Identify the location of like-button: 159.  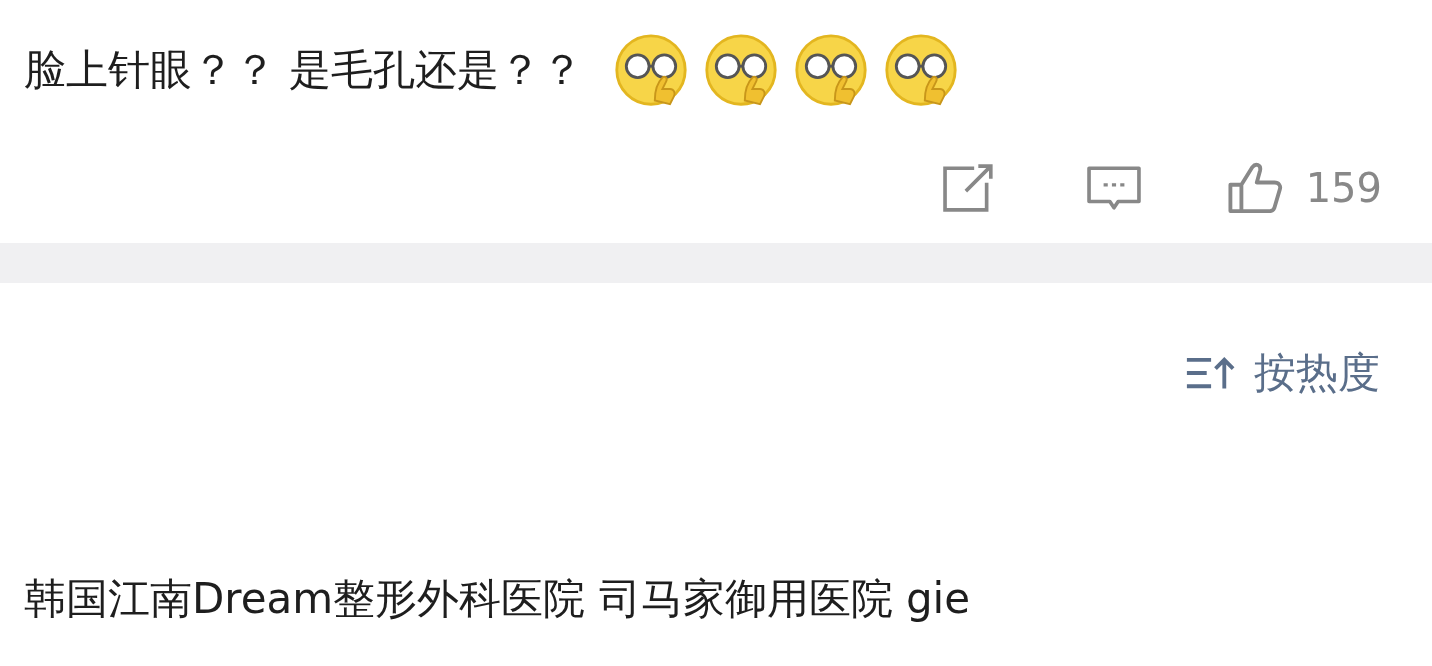
(1303, 188).